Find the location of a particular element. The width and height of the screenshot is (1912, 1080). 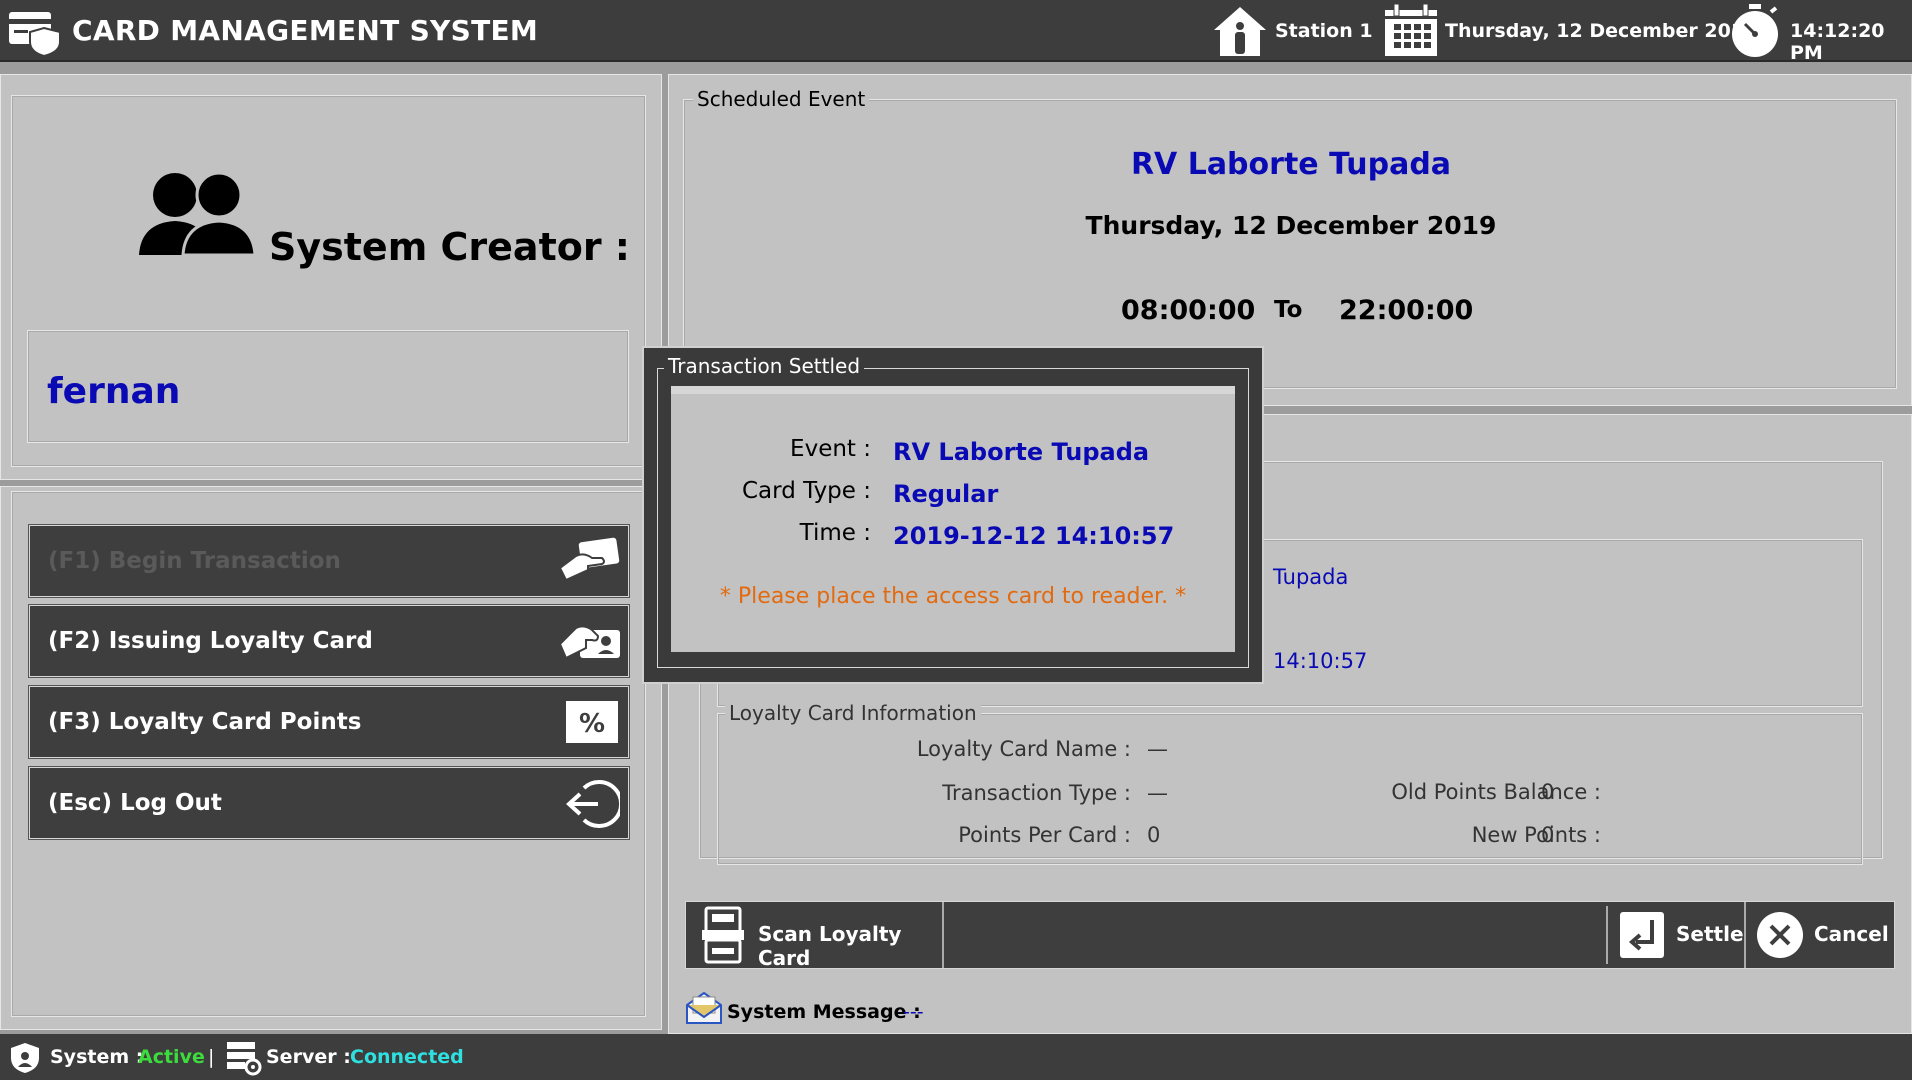

stopwatch-icon is located at coordinates (1755, 31).